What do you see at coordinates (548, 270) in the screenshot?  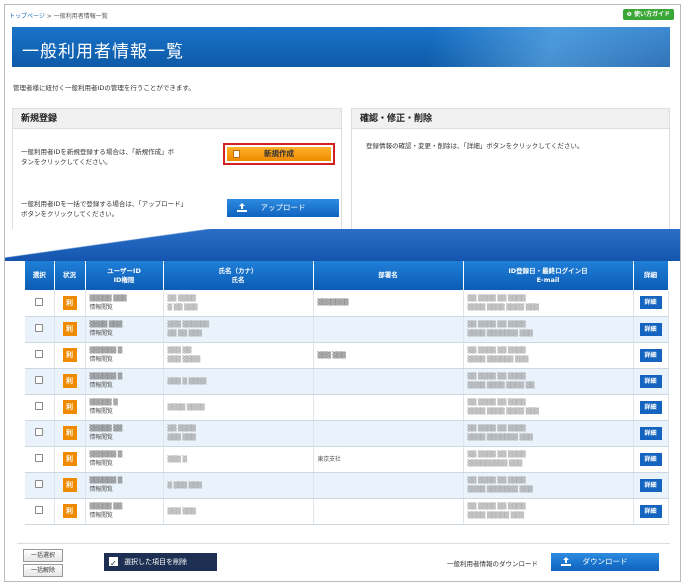 I see `col-dates-label: ID登録日・最終ログイン日` at bounding box center [548, 270].